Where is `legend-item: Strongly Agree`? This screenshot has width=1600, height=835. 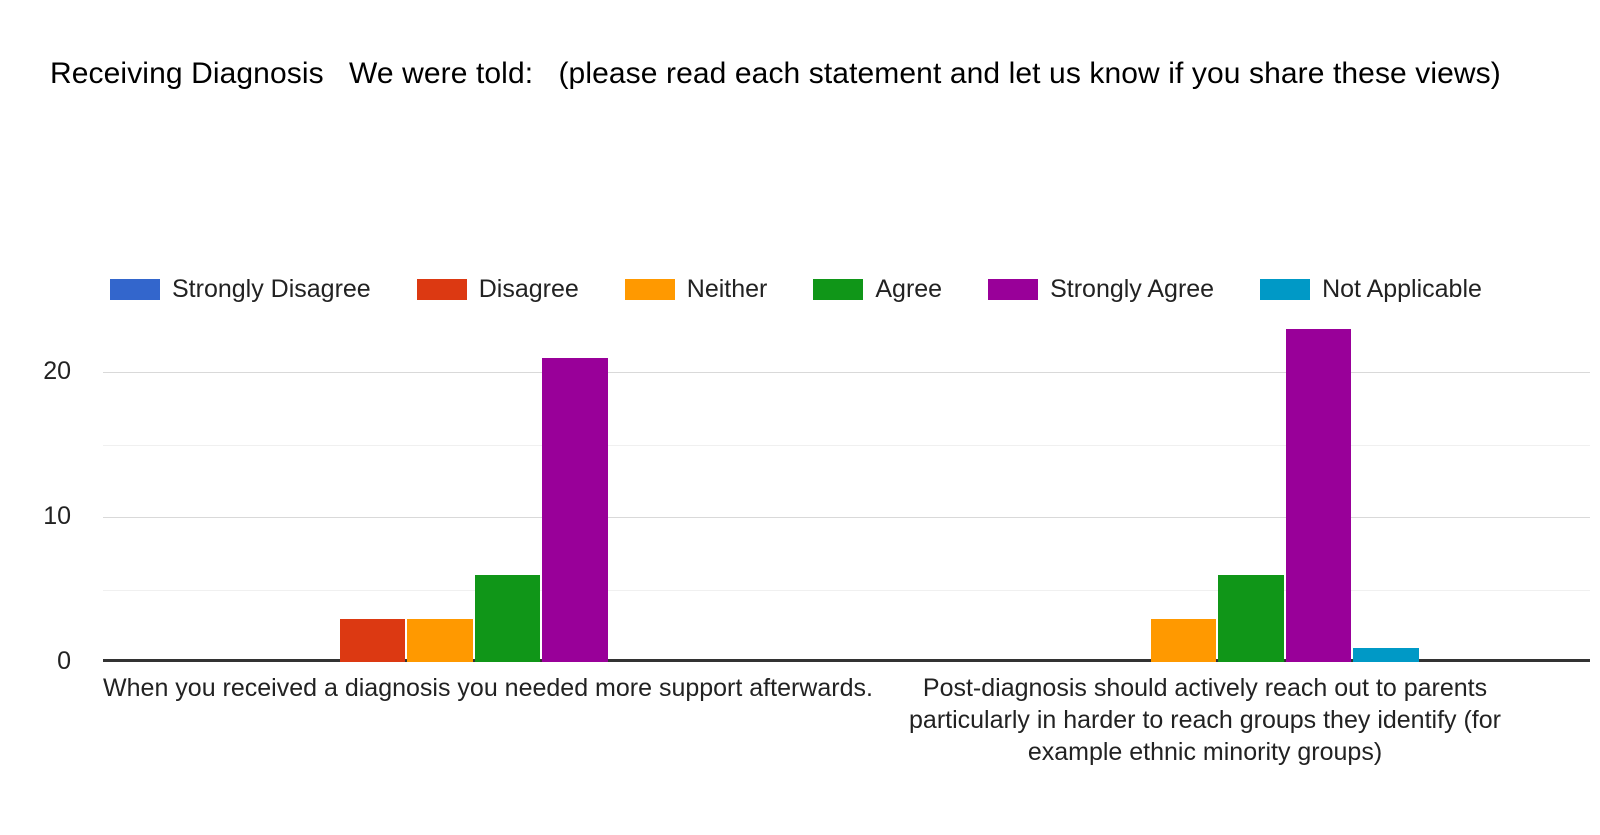
legend-item: Strongly Agree is located at coordinates (1101, 288).